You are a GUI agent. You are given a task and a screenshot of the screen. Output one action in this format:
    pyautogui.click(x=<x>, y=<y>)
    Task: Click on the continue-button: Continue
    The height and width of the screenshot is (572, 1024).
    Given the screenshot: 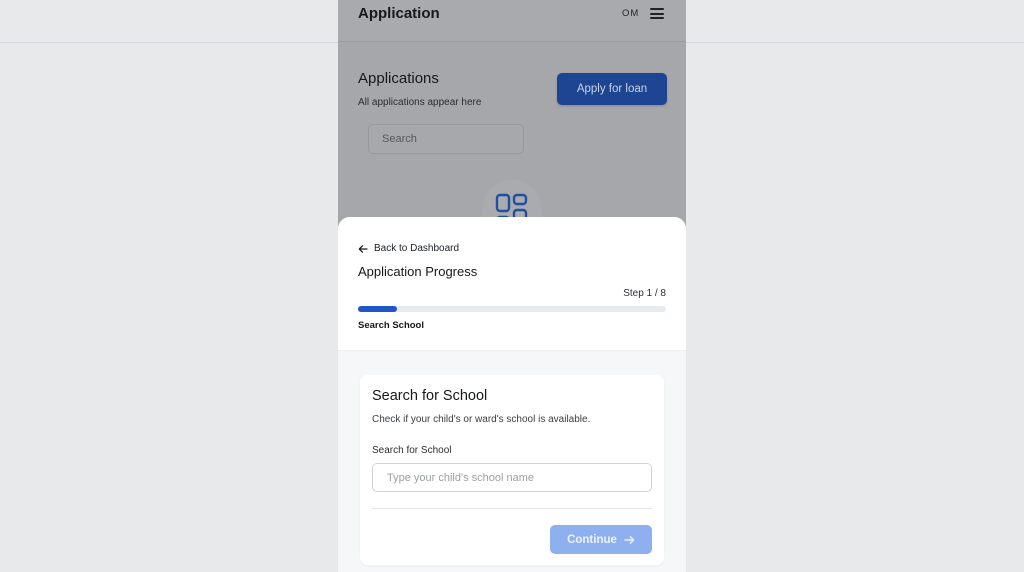 What is the action you would take?
    pyautogui.click(x=601, y=539)
    